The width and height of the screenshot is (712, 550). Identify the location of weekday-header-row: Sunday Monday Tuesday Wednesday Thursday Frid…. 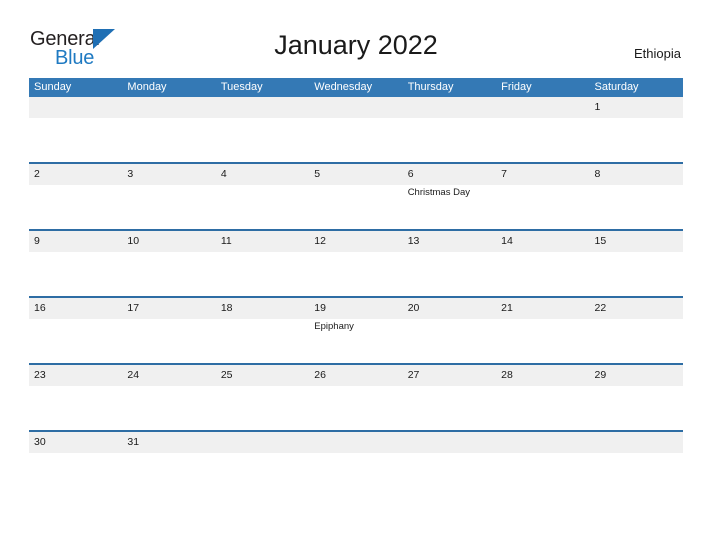
(356, 87).